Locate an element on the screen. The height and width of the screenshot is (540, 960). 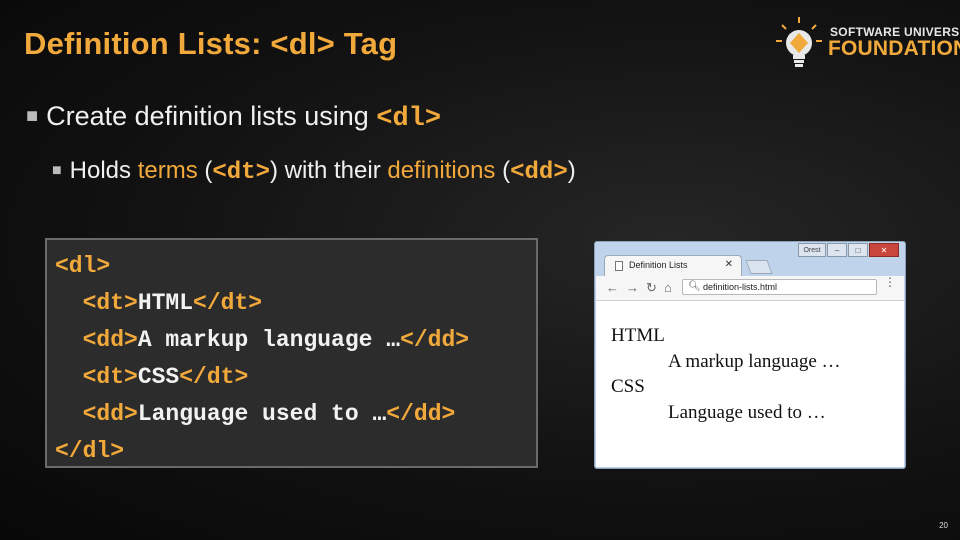
minimize-button: – is located at coordinates (837, 250).